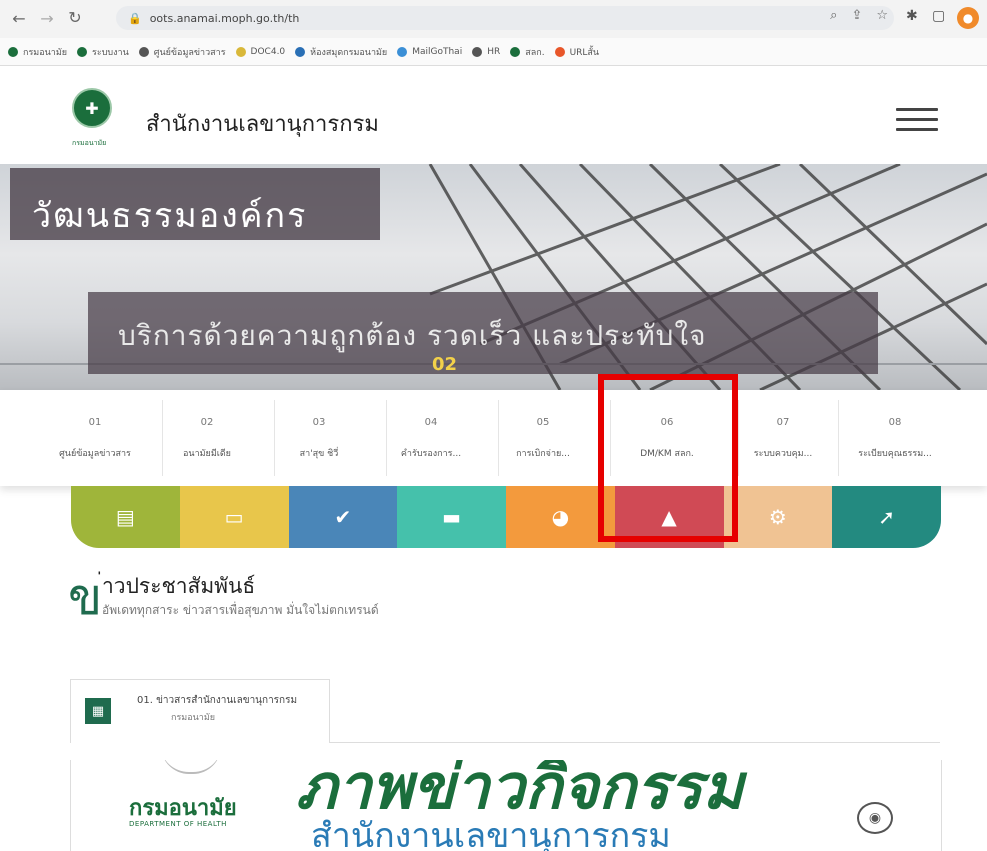 The width and height of the screenshot is (987, 851). I want to click on news-tab-subtitle: กรมอนามัย, so click(193, 718).